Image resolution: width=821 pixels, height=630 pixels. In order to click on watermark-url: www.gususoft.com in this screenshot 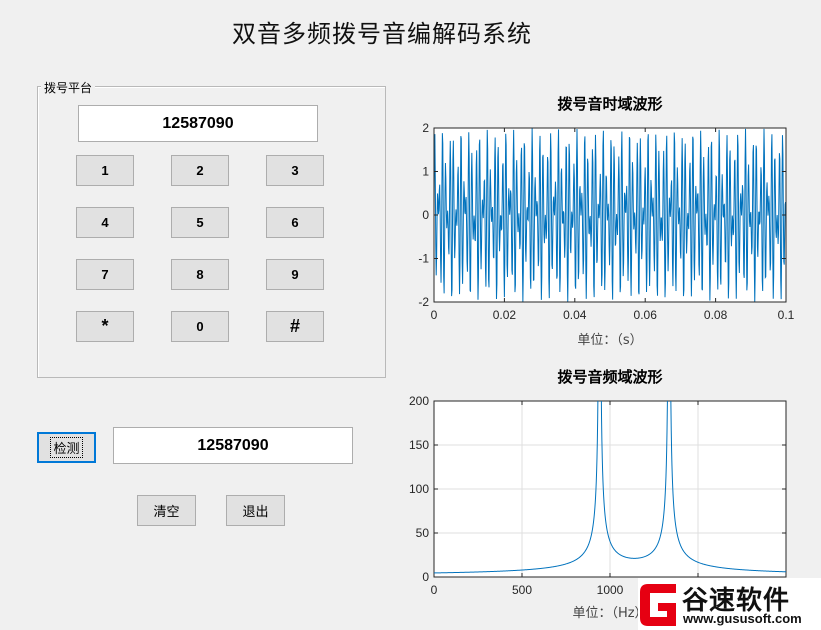, I will do `click(742, 618)`.